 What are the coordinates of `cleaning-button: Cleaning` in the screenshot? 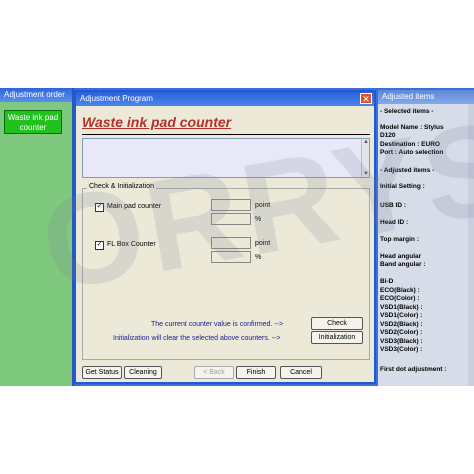 It's located at (143, 372).